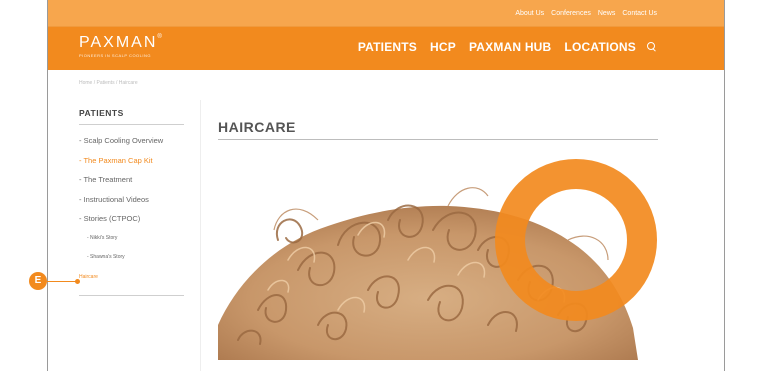 This screenshot has height=371, width=772. I want to click on search-icon, so click(652, 47).